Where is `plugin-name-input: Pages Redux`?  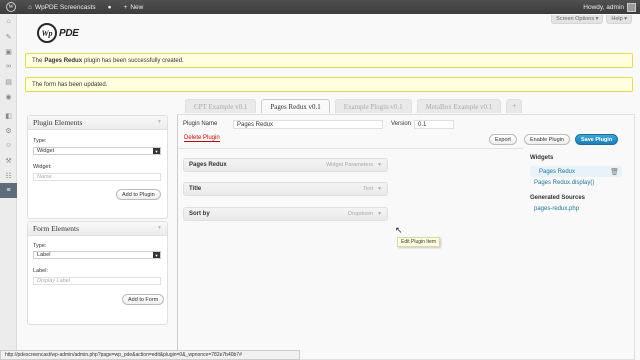
plugin-name-input: Pages Redux is located at coordinates (308, 124).